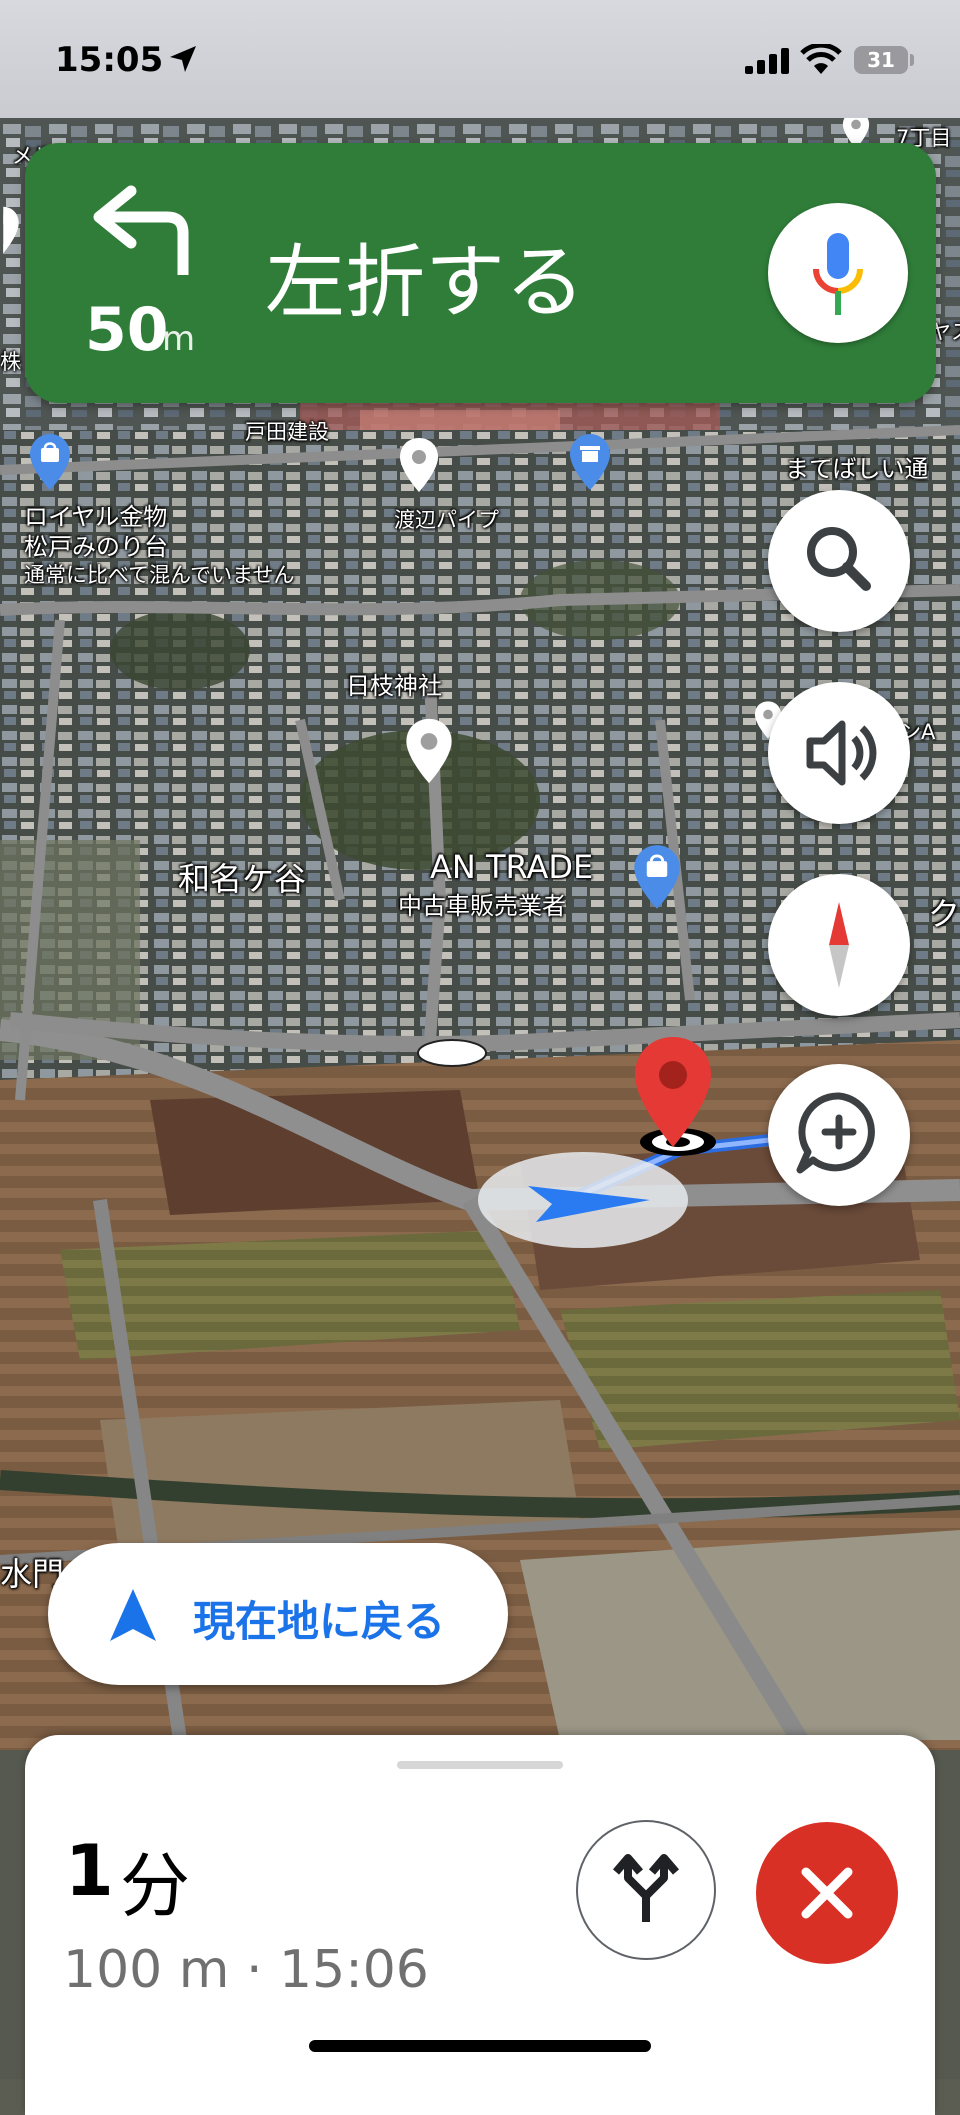 This screenshot has width=960, height=2115. I want to click on location-arrow-icon, so click(183, 59).